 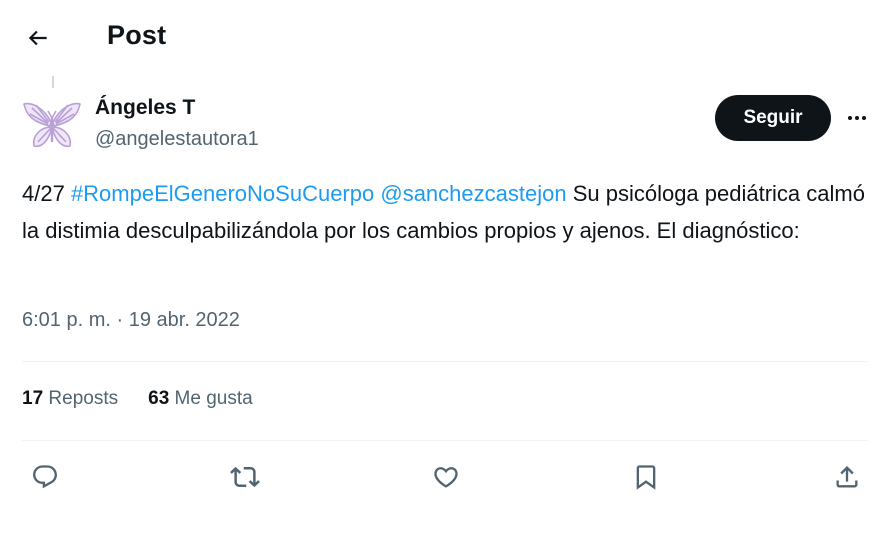 I want to click on author-name: Ángeles T, so click(x=145, y=108).